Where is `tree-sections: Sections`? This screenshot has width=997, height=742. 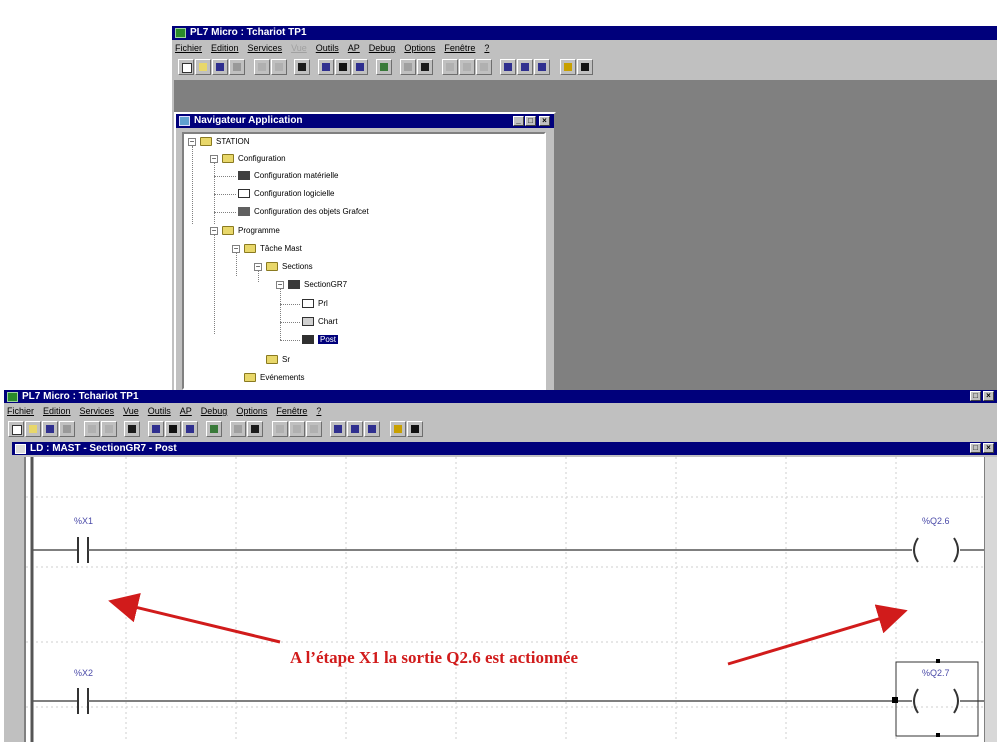 tree-sections: Sections is located at coordinates (289, 267).